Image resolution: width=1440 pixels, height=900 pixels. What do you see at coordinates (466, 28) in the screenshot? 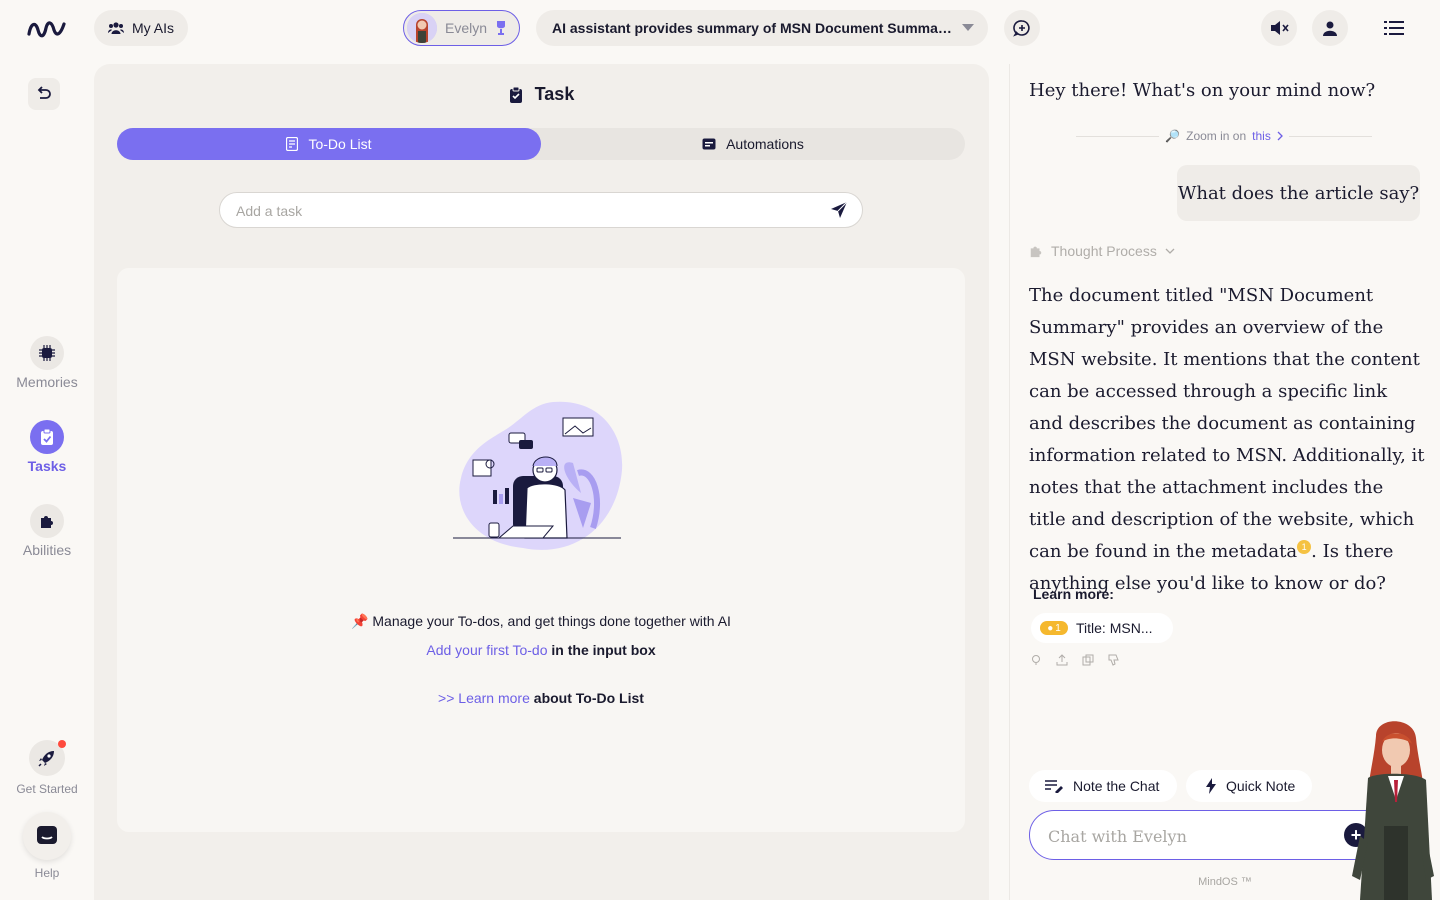
I see `agent-name: Evelyn` at bounding box center [466, 28].